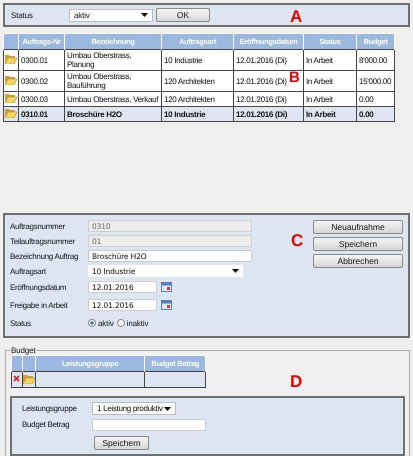 Image resolution: width=413 pixels, height=456 pixels. Describe the element at coordinates (21, 323) in the screenshot. I see `field-label: Status` at that location.